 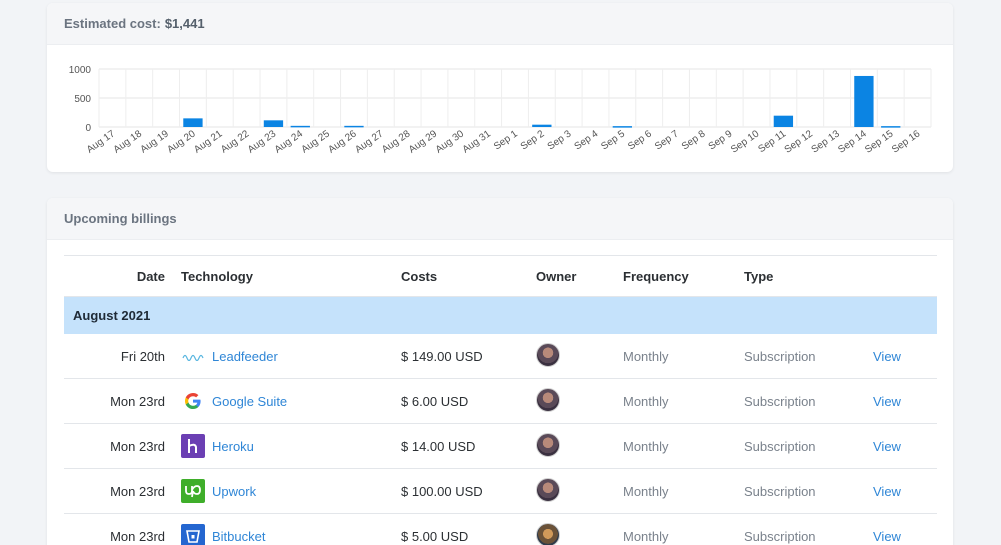 What do you see at coordinates (640, 140) in the screenshot?
I see `x-tick-label: Sep 6` at bounding box center [640, 140].